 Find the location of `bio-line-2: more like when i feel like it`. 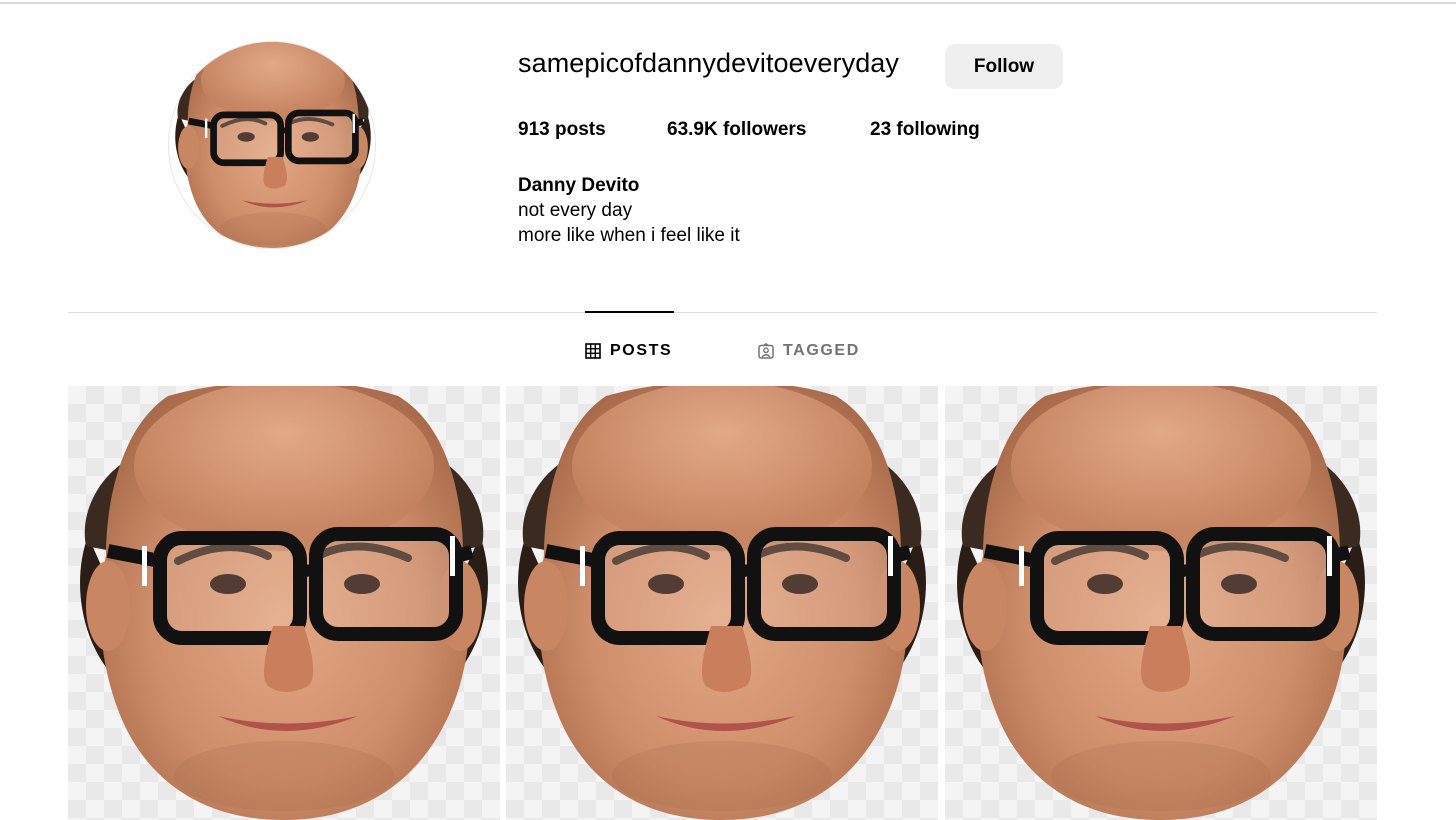

bio-line-2: more like when i feel like it is located at coordinates (629, 235).